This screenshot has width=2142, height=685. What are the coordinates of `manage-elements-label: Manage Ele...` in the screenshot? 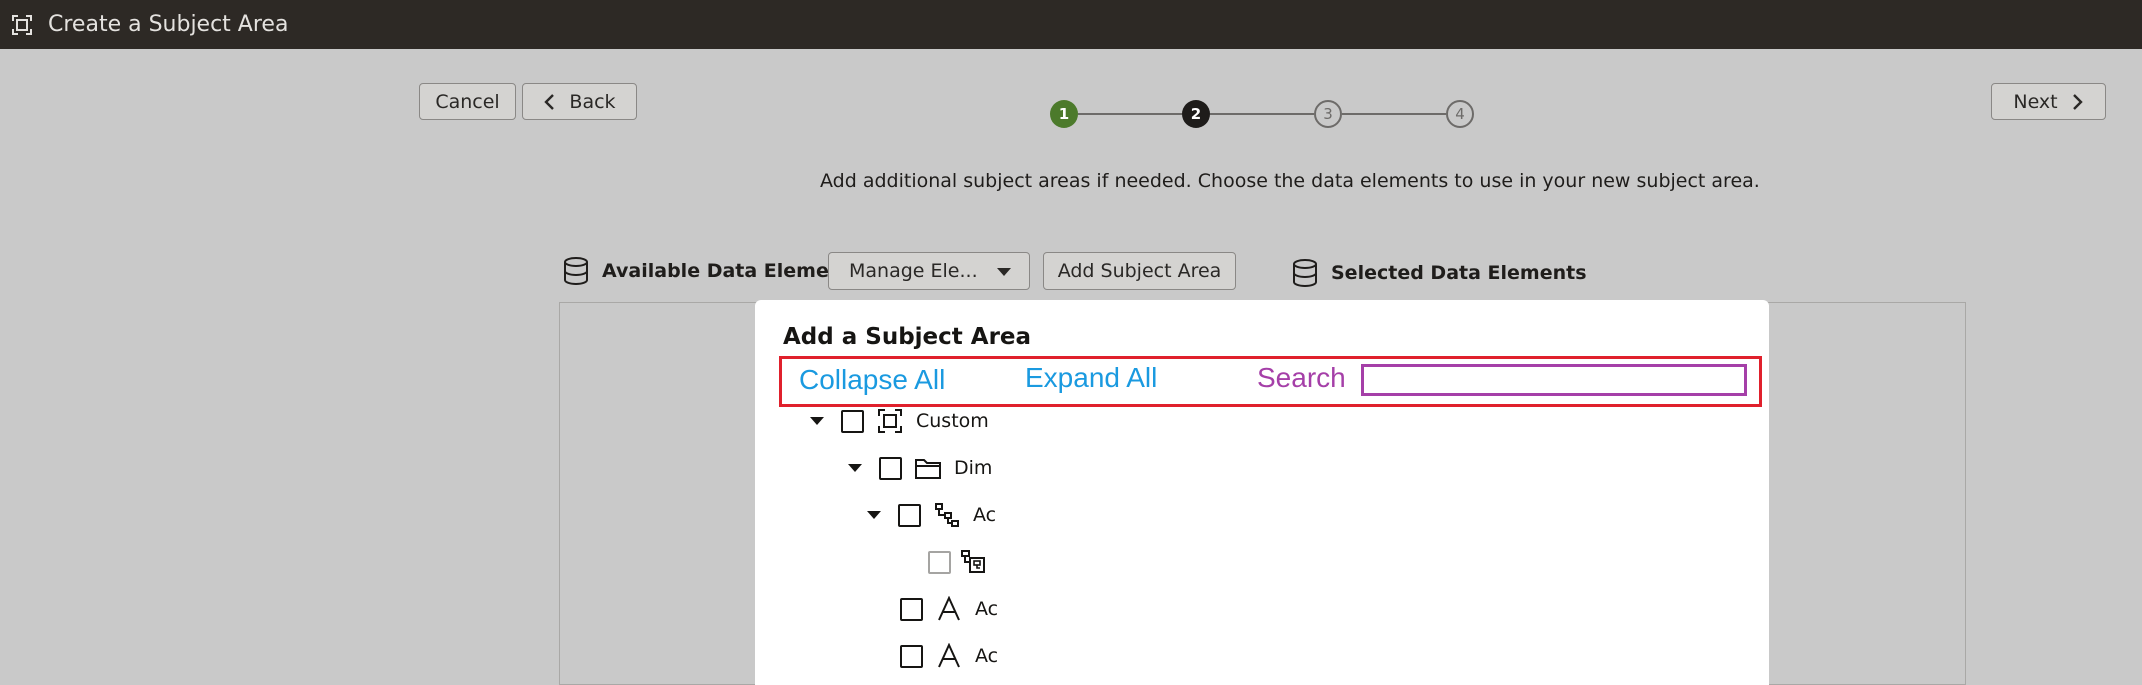 It's located at (913, 271).